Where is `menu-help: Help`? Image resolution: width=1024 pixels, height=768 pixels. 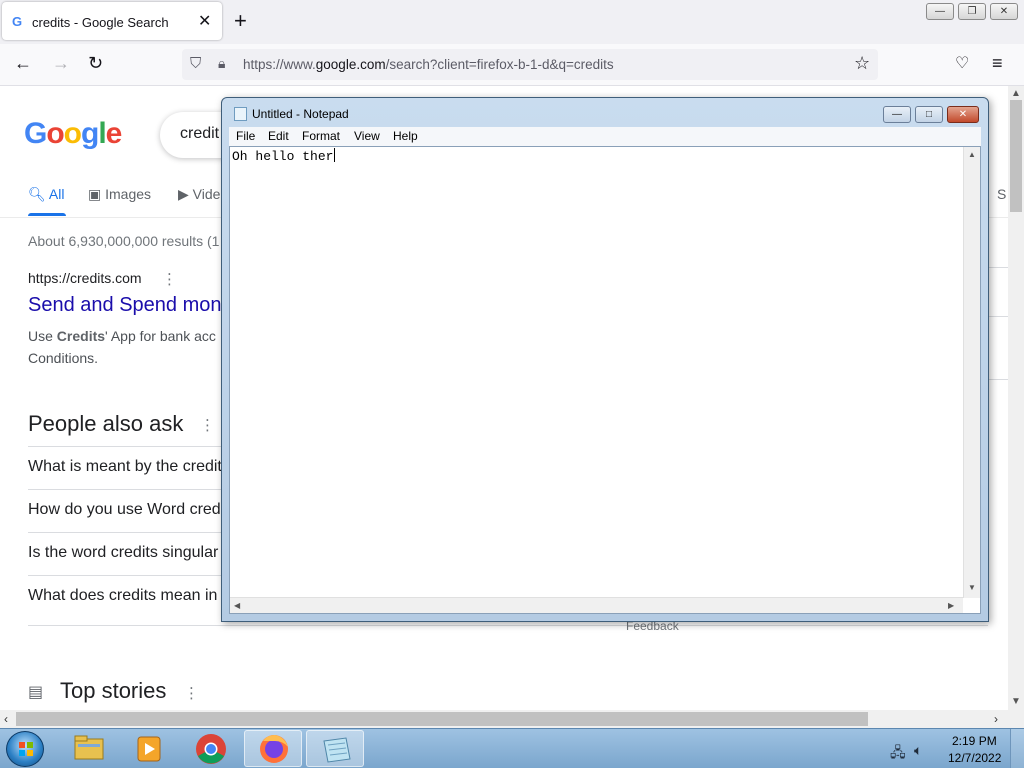
menu-help: Help is located at coordinates (405, 136).